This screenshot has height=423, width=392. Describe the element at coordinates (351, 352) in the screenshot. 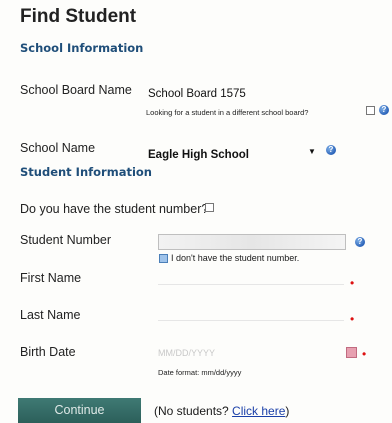

I see `calendar-icon` at that location.